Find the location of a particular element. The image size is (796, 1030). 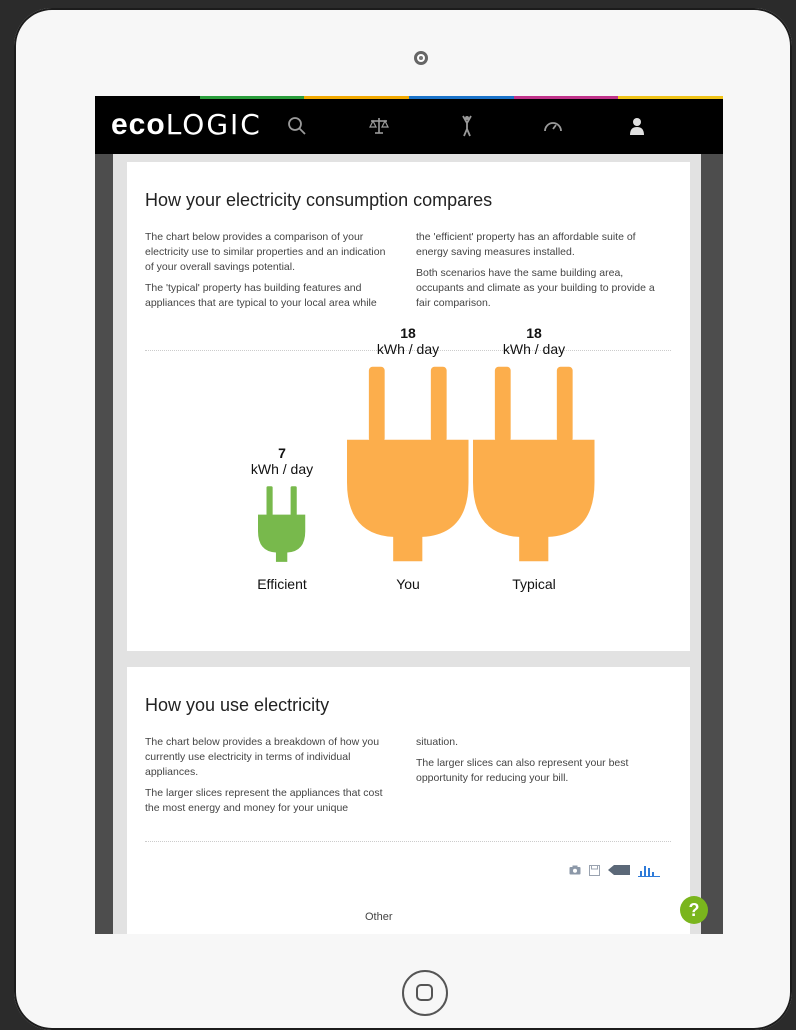

category-label: You is located at coordinates (408, 584).